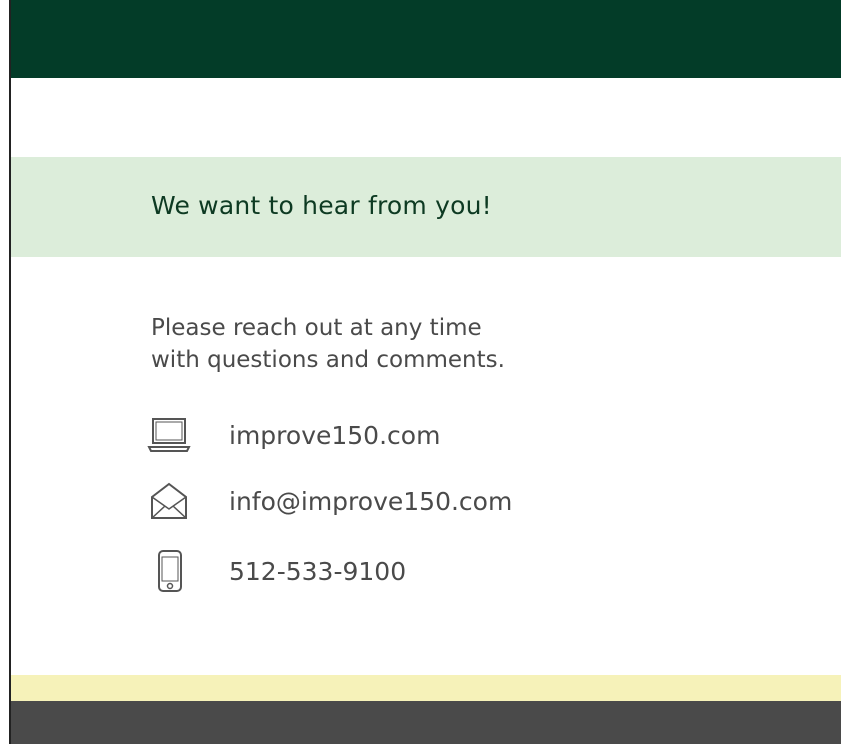  I want to click on contact-phone: 512-533-9100, so click(276, 571).